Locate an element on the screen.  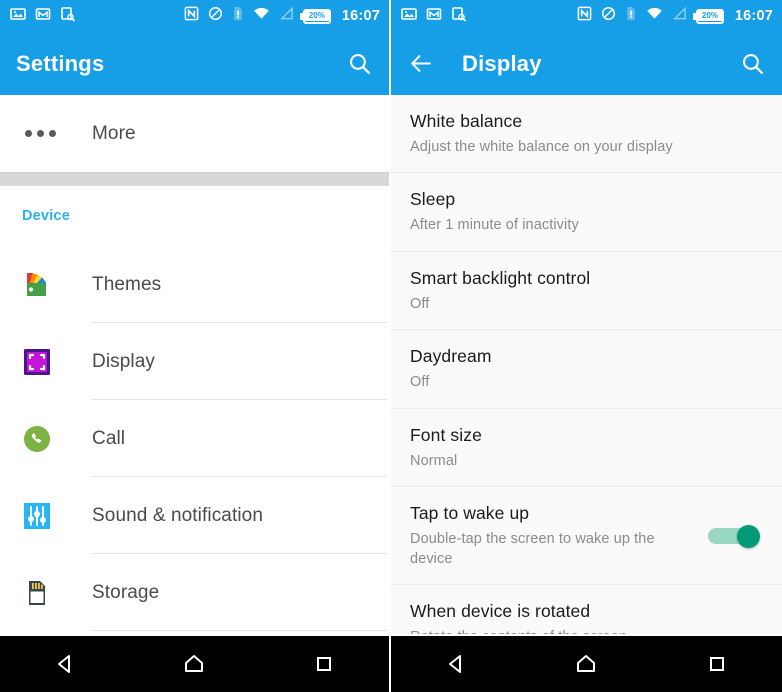
android-nav-bar-left is located at coordinates (194, 663).